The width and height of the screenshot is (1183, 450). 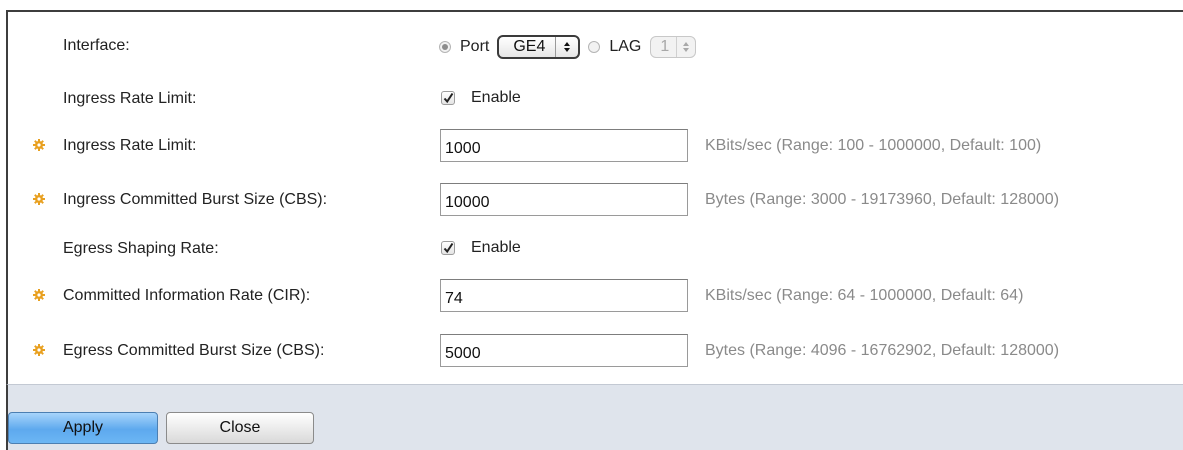 I want to click on egress-enable-label: Egress Shaping Rate:, so click(x=141, y=248).